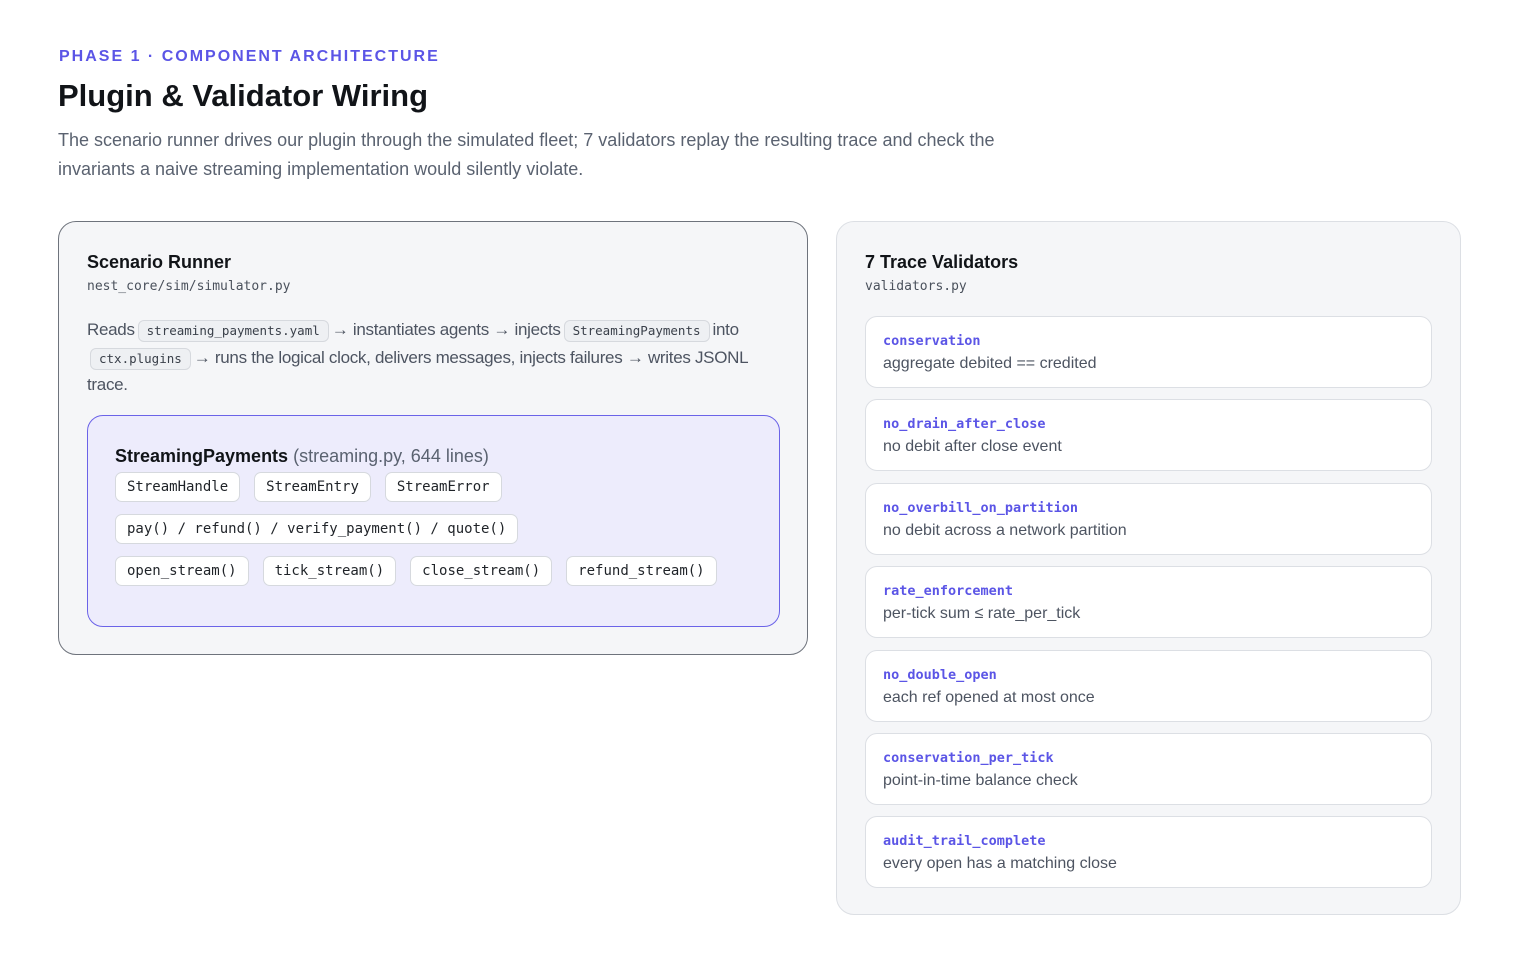 The image size is (1524, 967). I want to click on runner-path: nest_core/sim/simulator.py, so click(189, 286).